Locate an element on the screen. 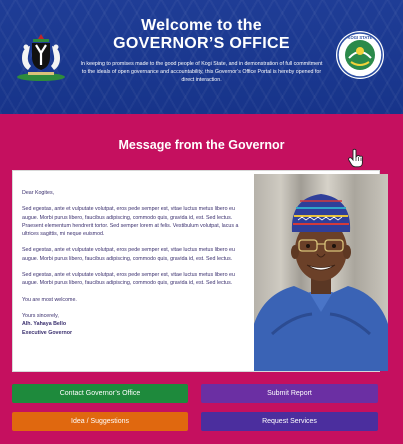 The image size is (403, 444). letter-closing: You are most welcome. is located at coordinates (49, 299).